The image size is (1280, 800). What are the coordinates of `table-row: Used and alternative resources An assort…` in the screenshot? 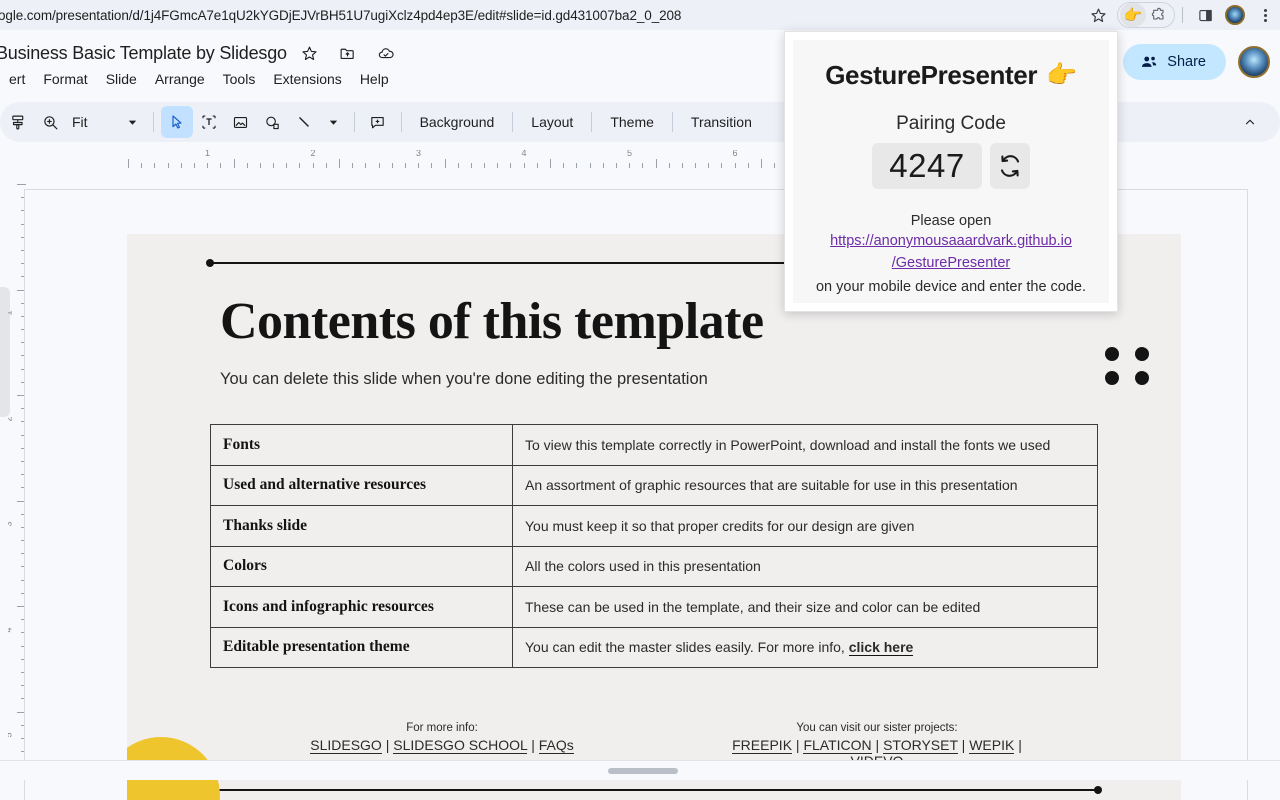 It's located at (654, 485).